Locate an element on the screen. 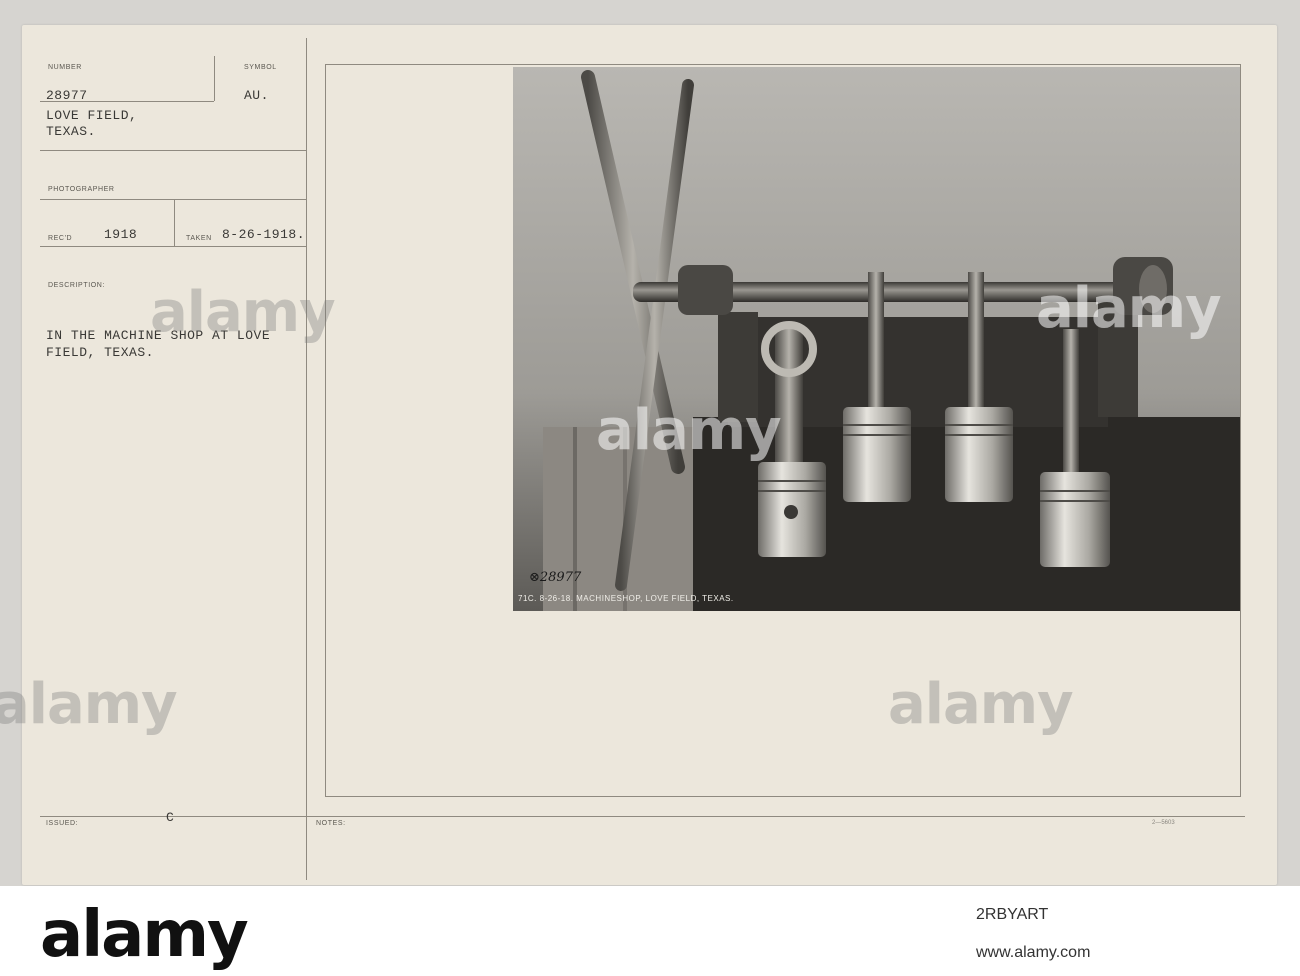 The height and width of the screenshot is (976, 1300). issued-label: ISSUED: is located at coordinates (62, 823).